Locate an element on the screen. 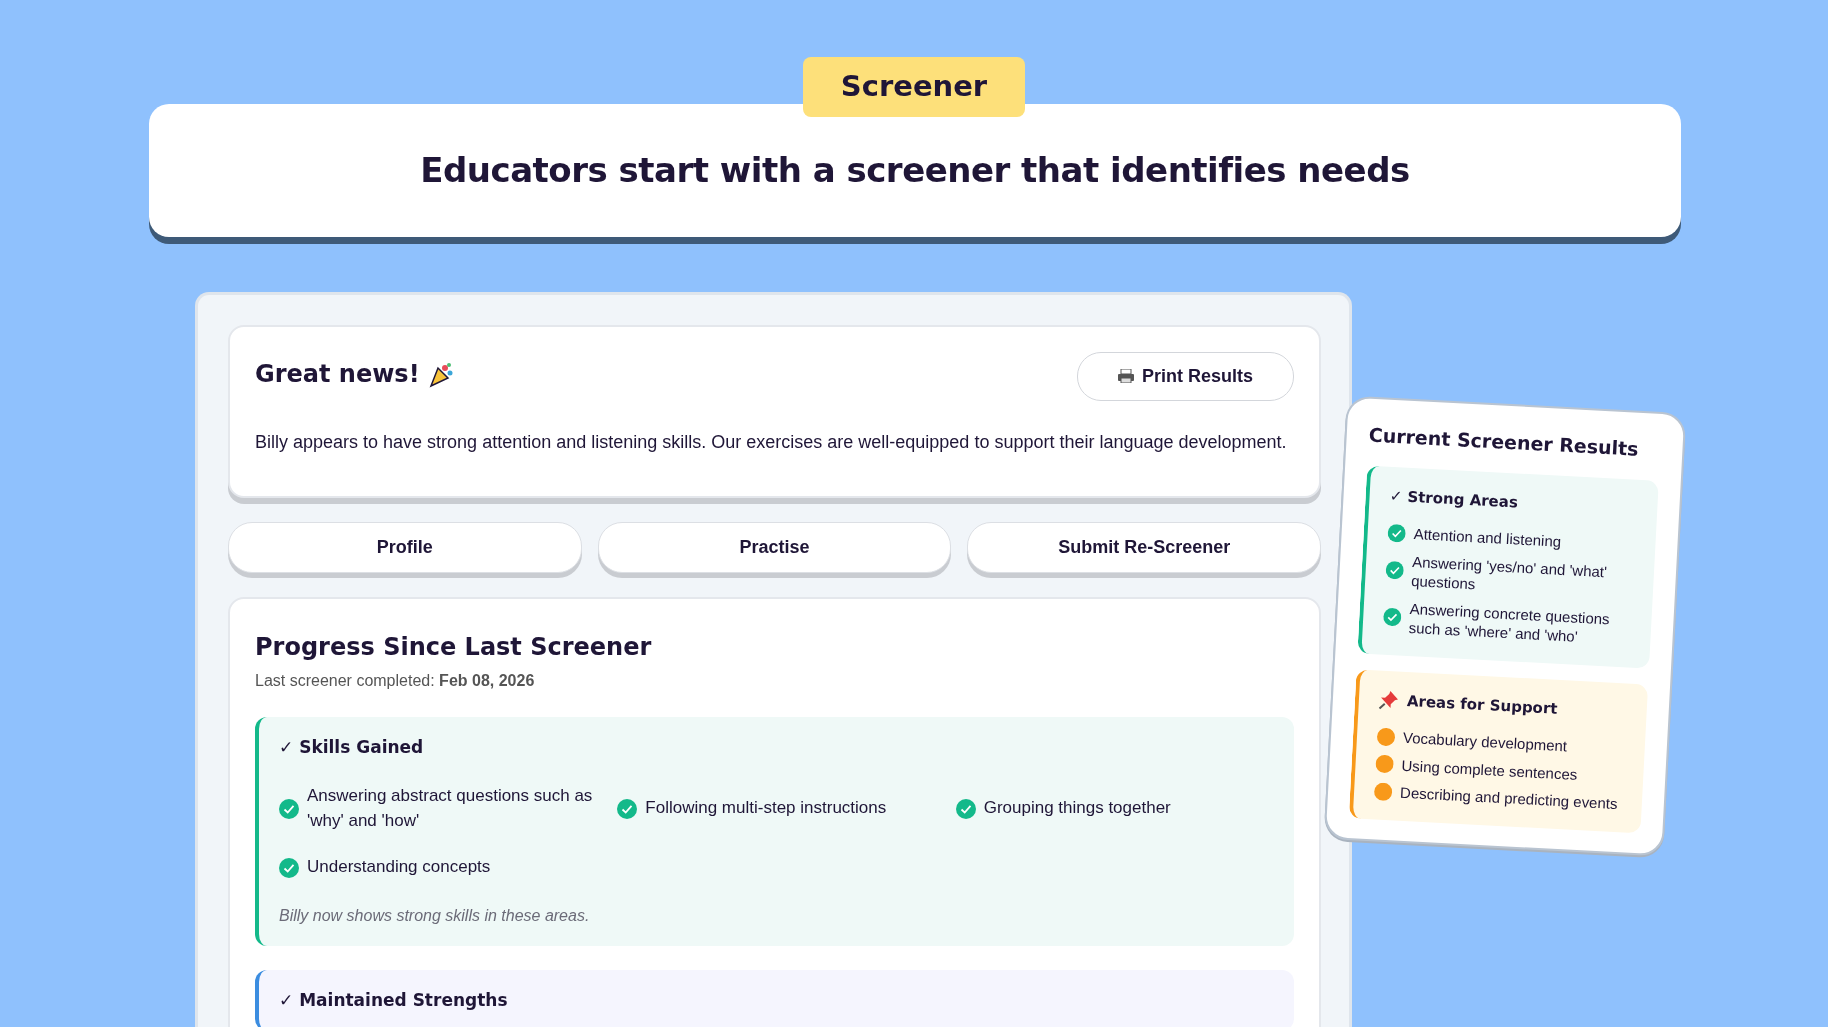 The height and width of the screenshot is (1027, 1828). skill-text: Answering abstract questions such as 'why' and 'how' is located at coordinates (450, 808).